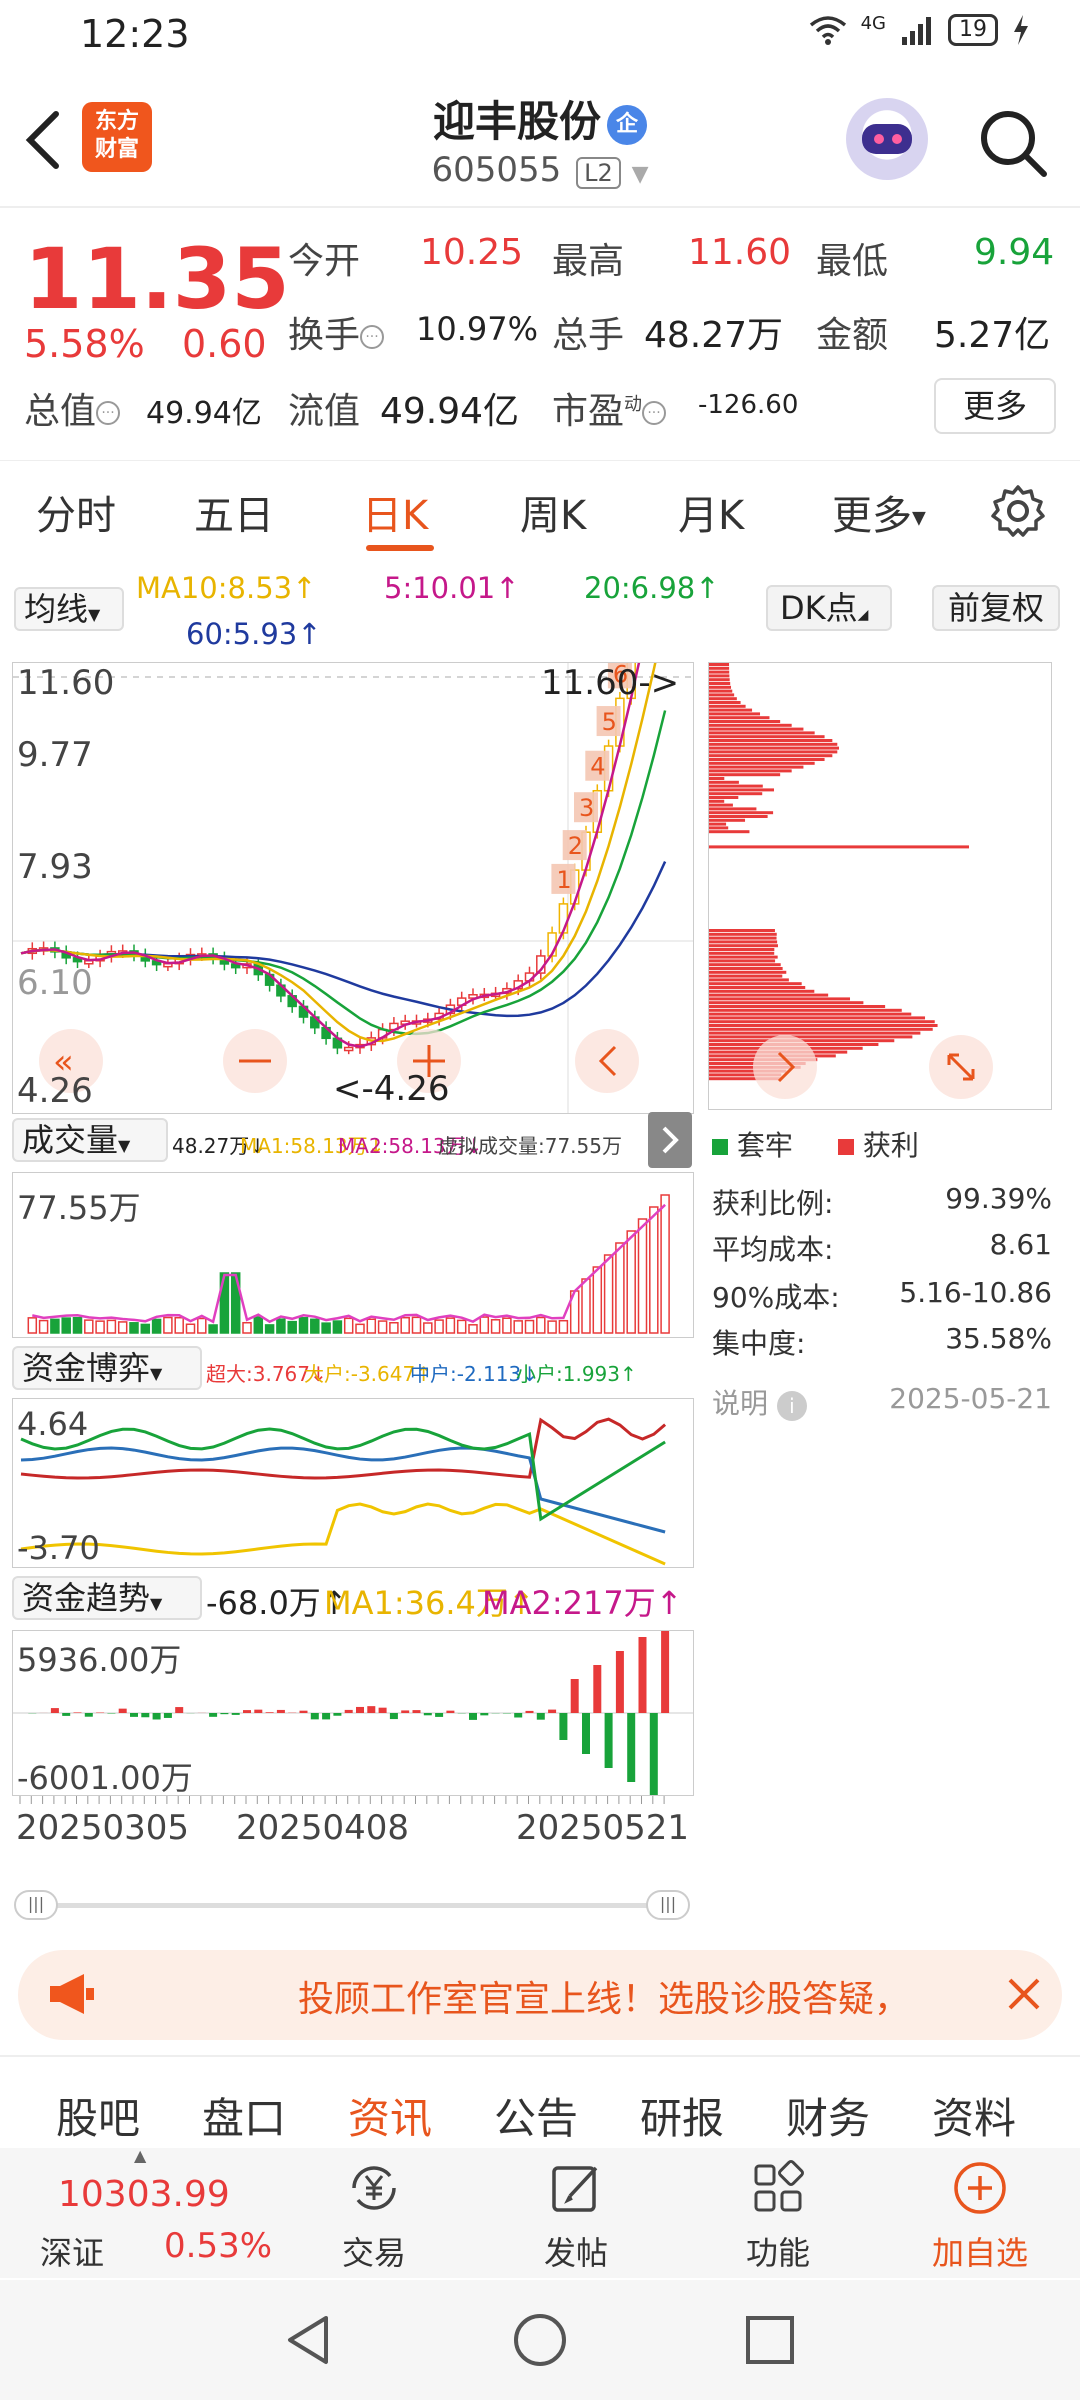 The height and width of the screenshot is (2400, 1080). Describe the element at coordinates (682, 2115) in the screenshot. I see `tab-research: 研报` at that location.